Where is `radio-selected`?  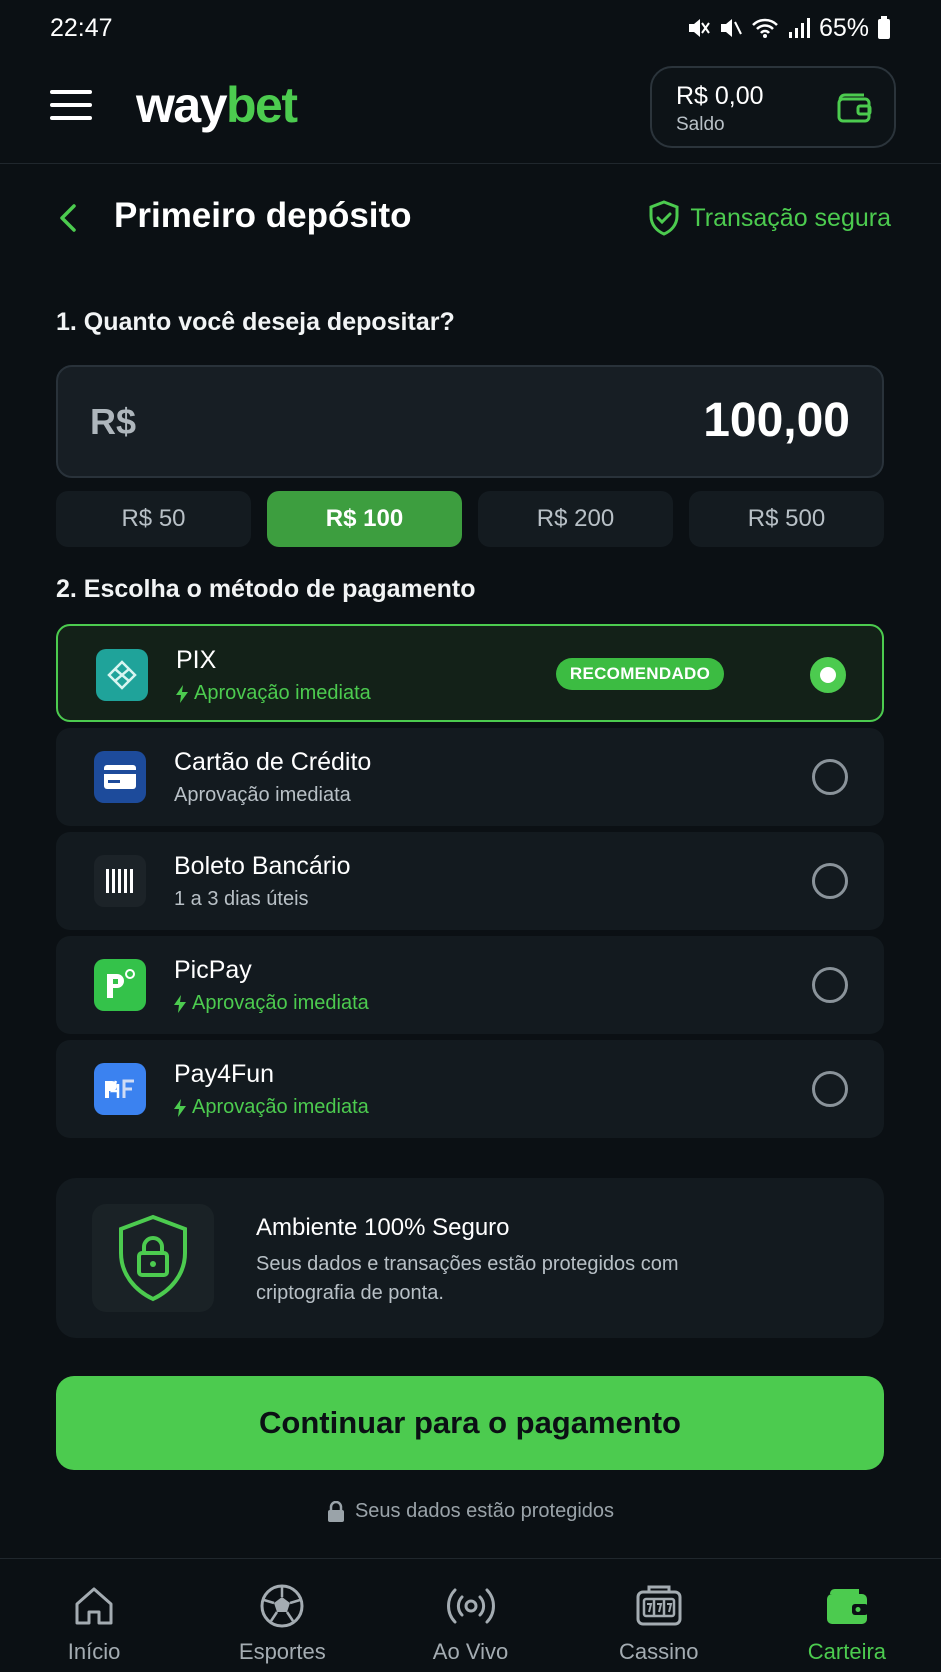
radio-selected is located at coordinates (828, 675).